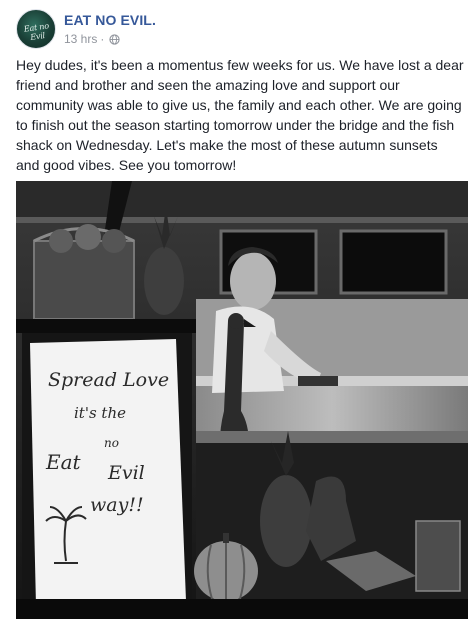  Describe the element at coordinates (36, 31) in the screenshot. I see `avatar-logo-text: Eat no Evil` at that location.